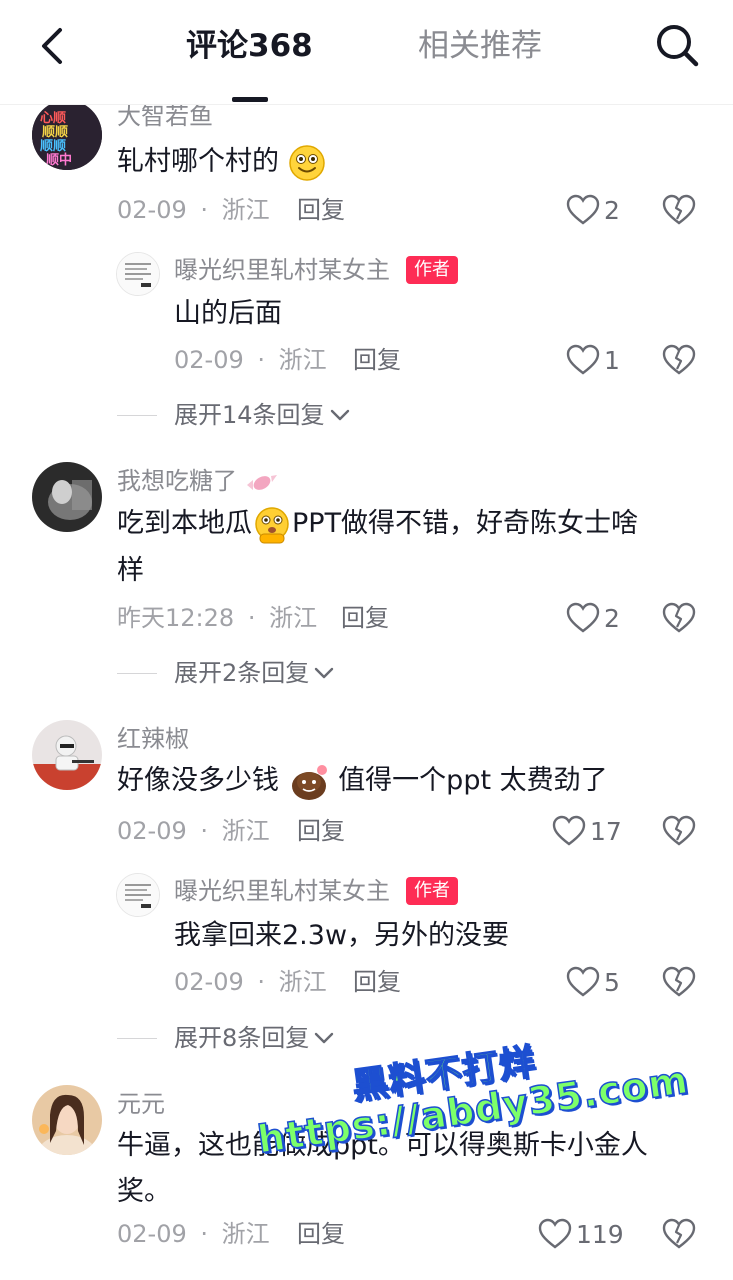  I want to click on expand-replies-button: 展开2条回复, so click(254, 673).